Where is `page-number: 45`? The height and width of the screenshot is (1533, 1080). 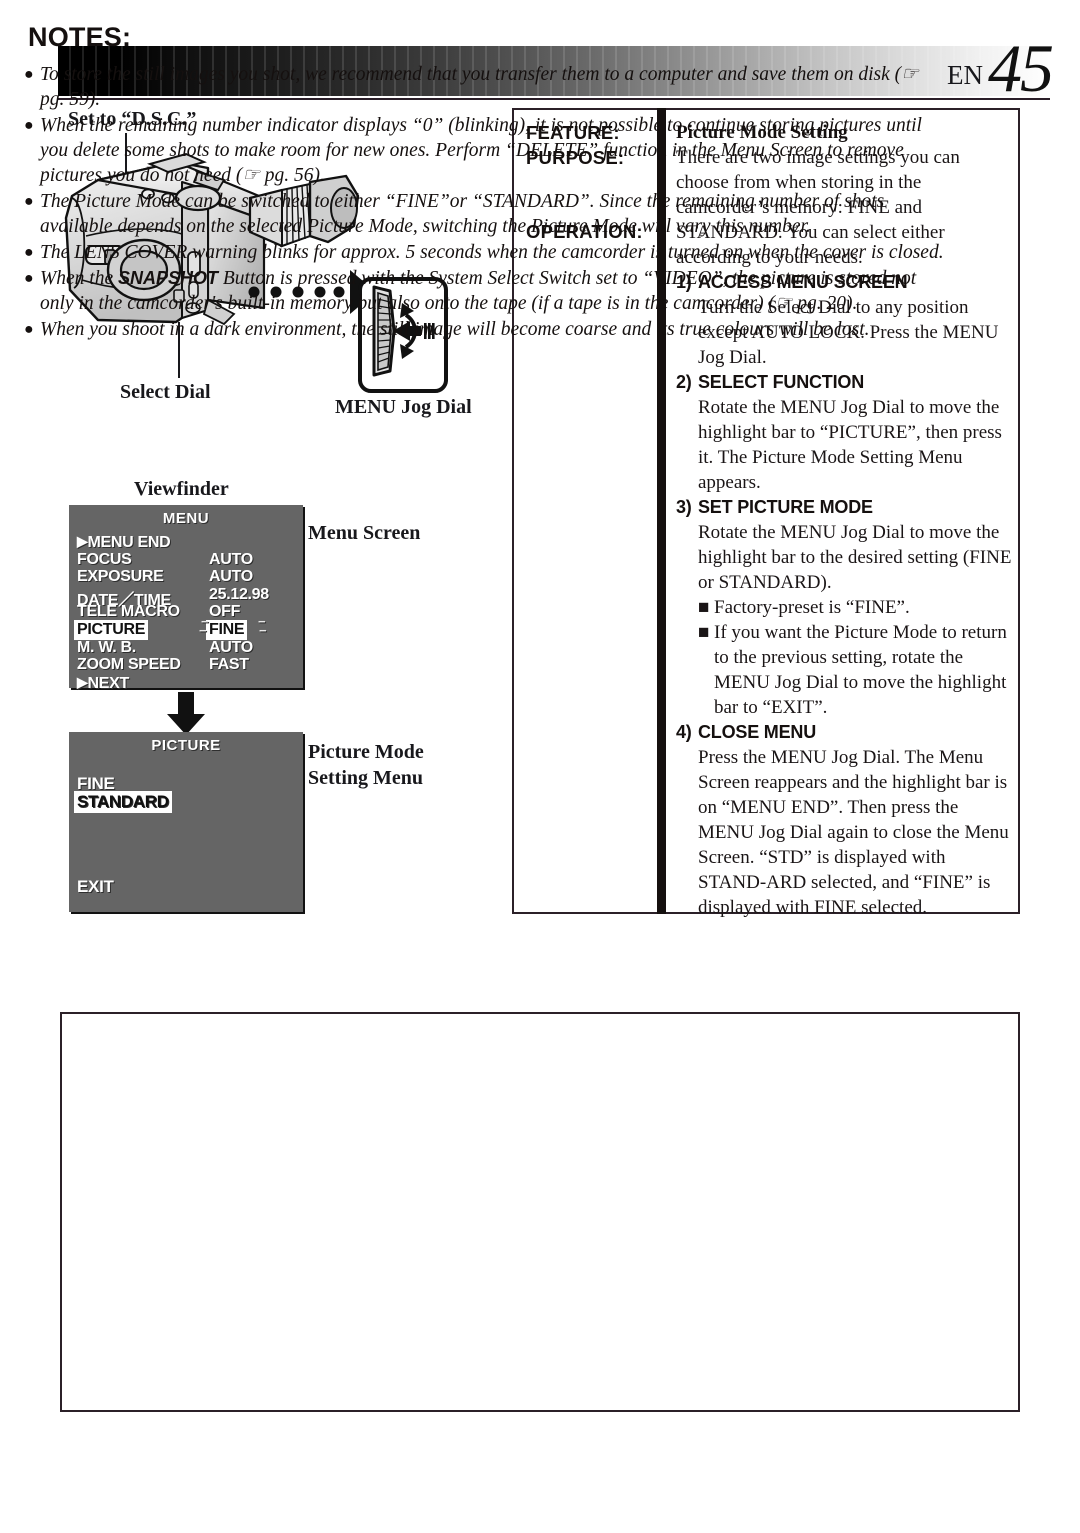 page-number: 45 is located at coordinates (1021, 68).